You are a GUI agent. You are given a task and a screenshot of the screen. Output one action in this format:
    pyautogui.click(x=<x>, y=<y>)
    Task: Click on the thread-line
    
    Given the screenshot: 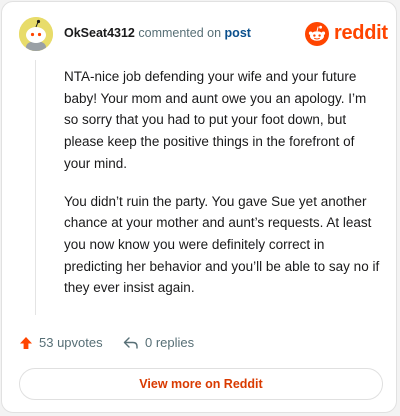 What is the action you would take?
    pyautogui.click(x=35, y=187)
    